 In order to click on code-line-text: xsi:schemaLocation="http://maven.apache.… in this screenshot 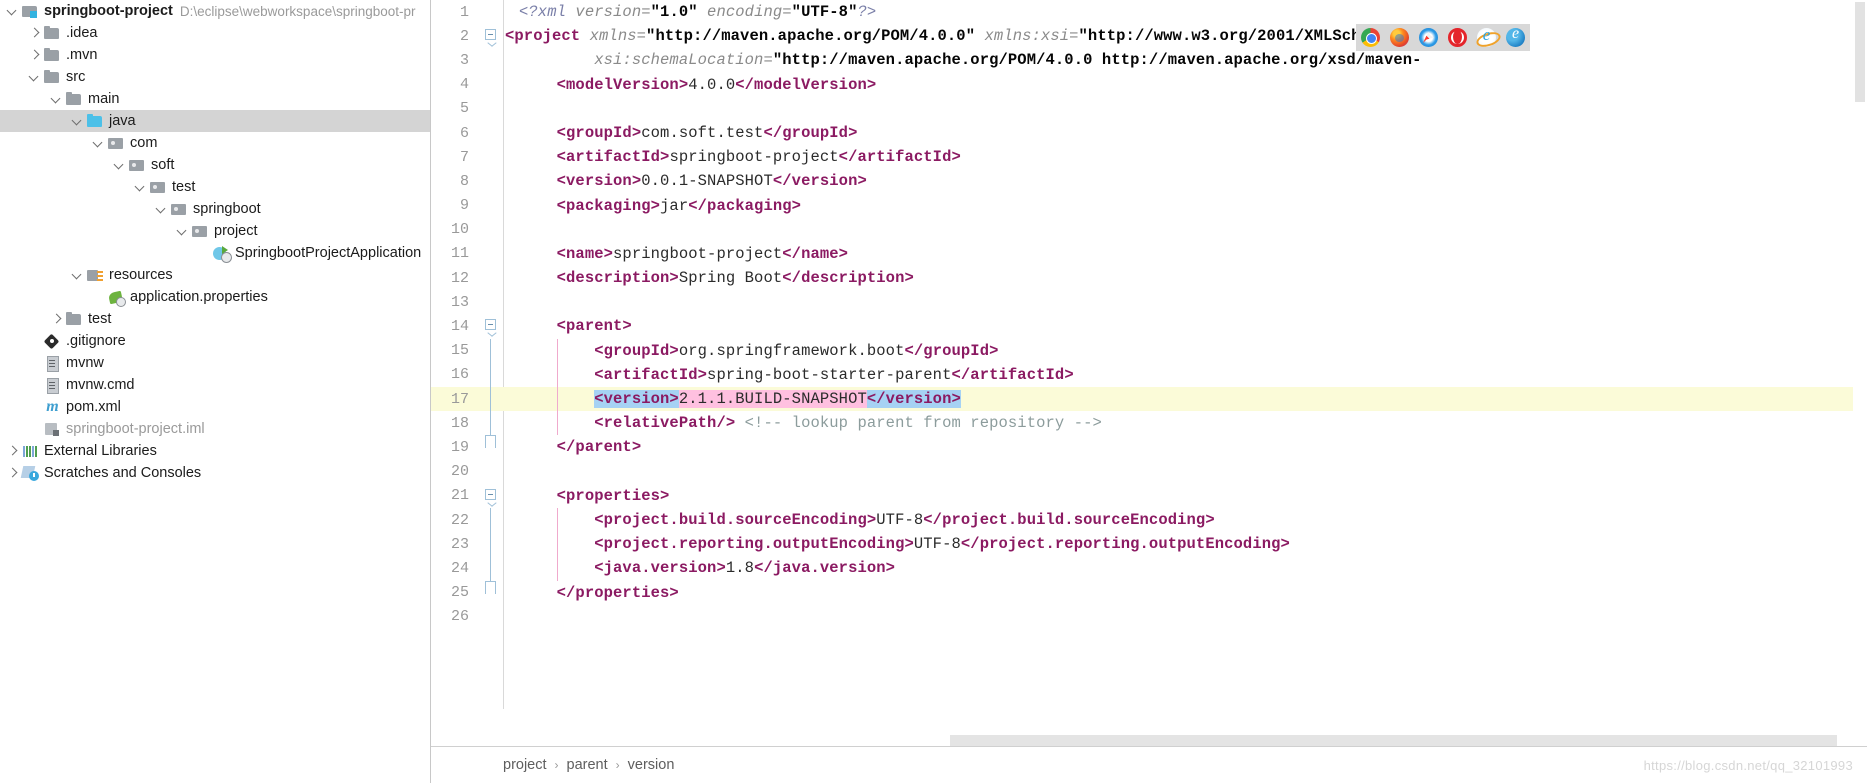, I will do `click(1185, 60)`.